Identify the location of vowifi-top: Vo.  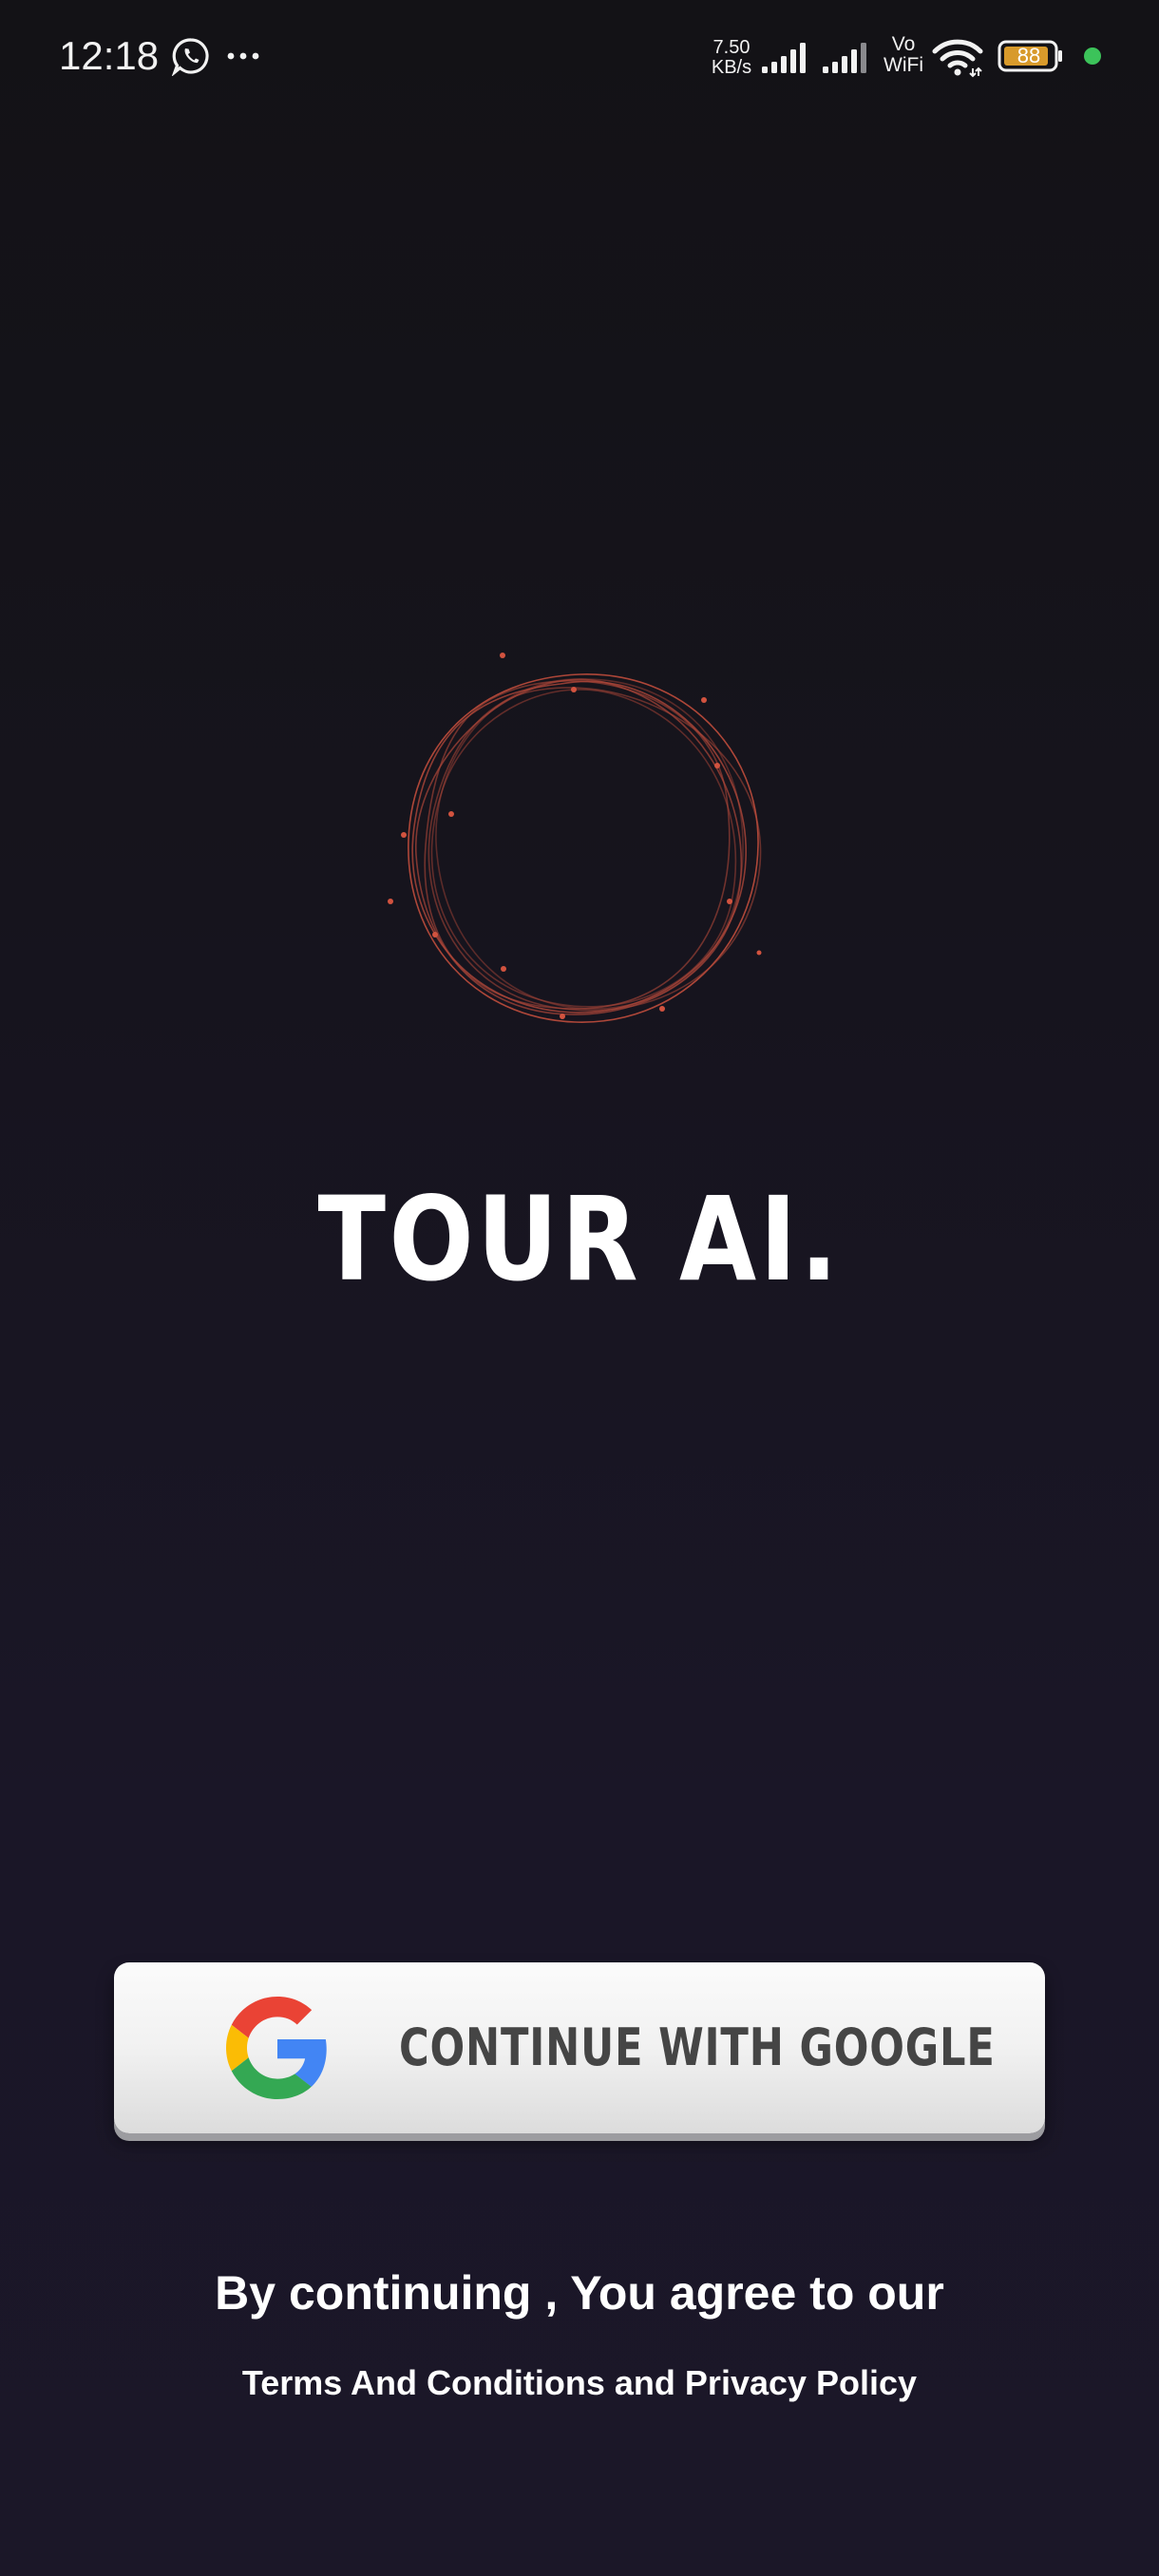
(903, 44).